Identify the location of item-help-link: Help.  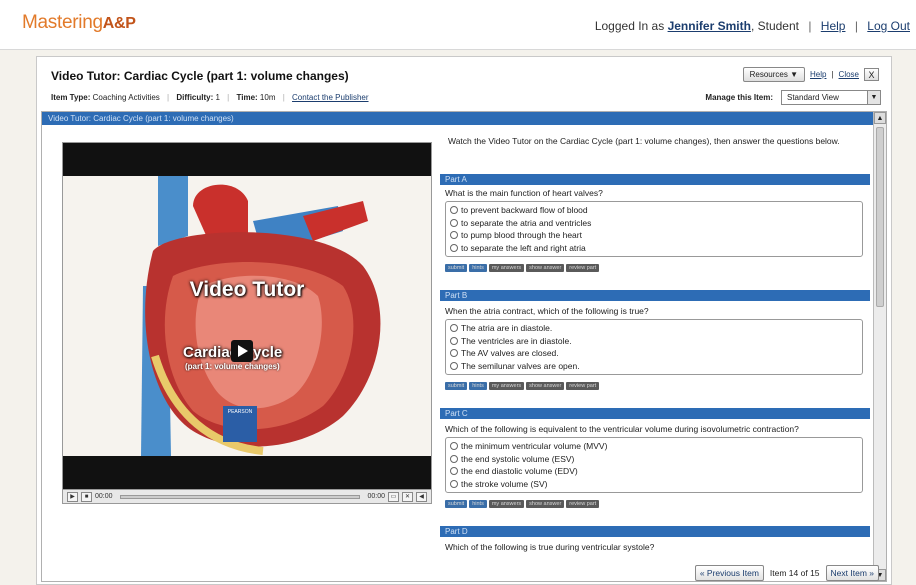
(818, 74).